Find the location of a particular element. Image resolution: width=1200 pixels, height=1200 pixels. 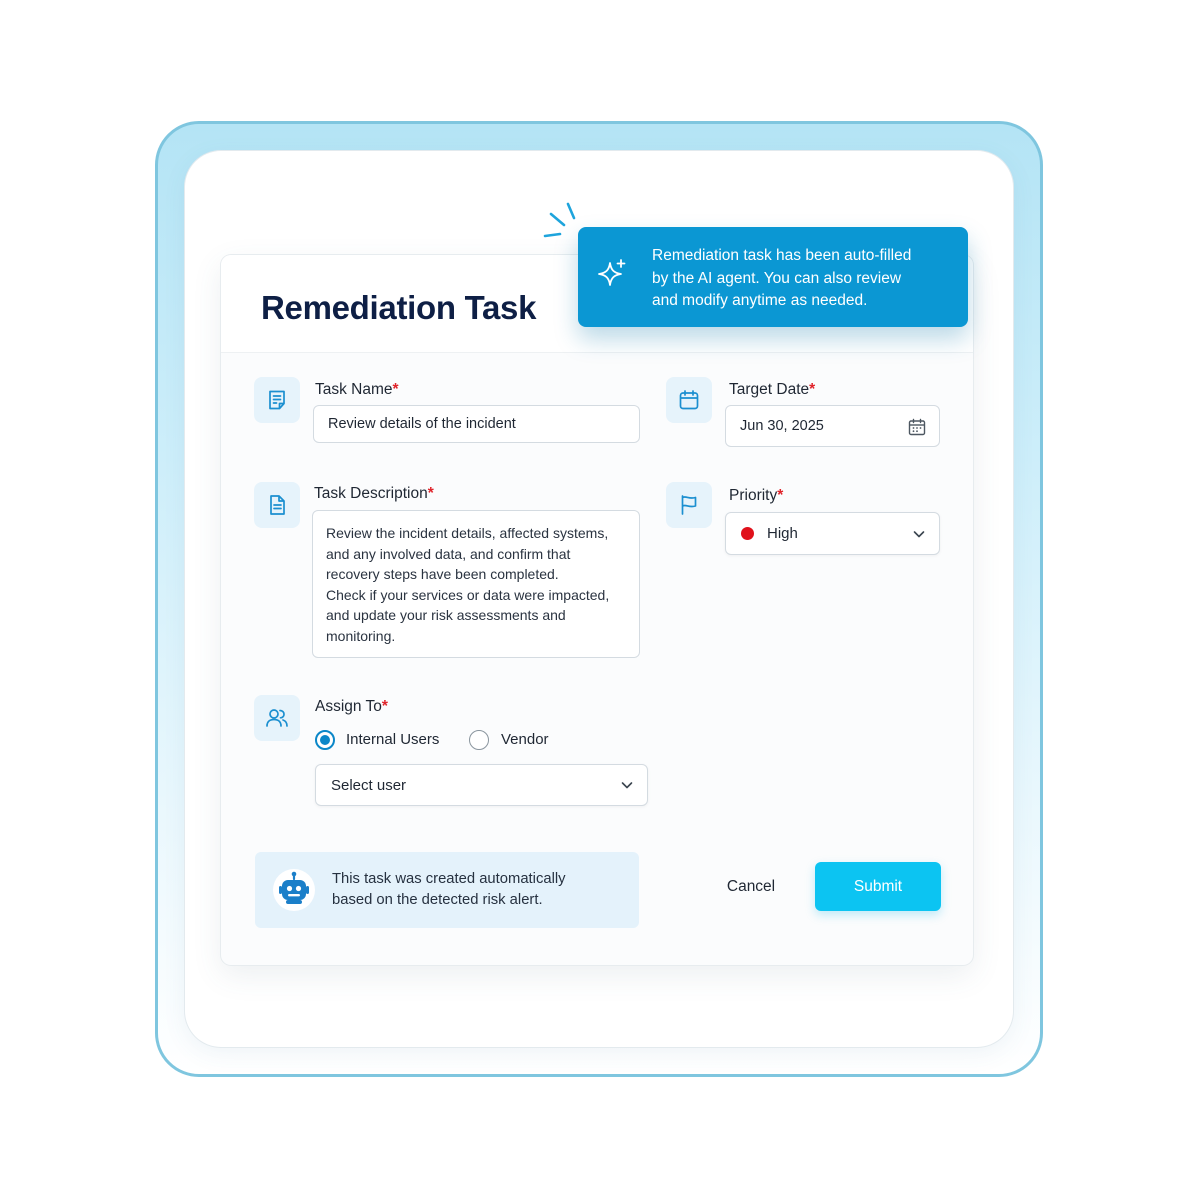

users-icon is located at coordinates (277, 718).